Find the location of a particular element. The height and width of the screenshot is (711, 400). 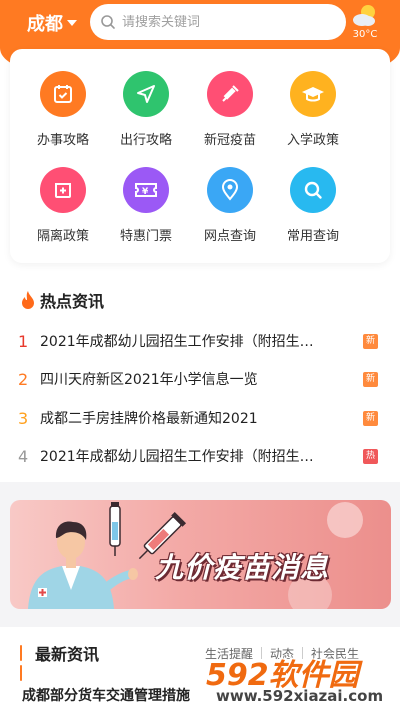

send-icon is located at coordinates (146, 94).